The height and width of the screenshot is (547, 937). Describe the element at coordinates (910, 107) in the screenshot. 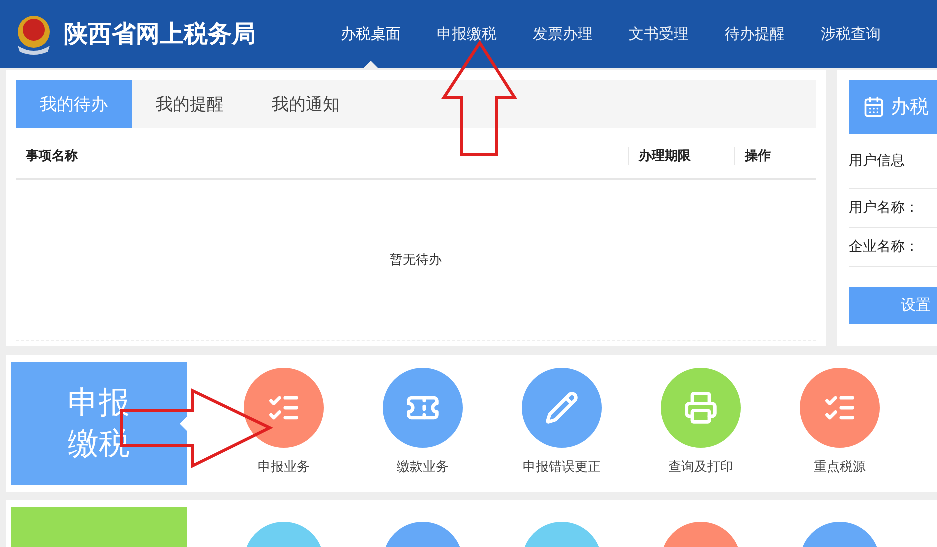

I see `side-panel-title: 办税` at that location.